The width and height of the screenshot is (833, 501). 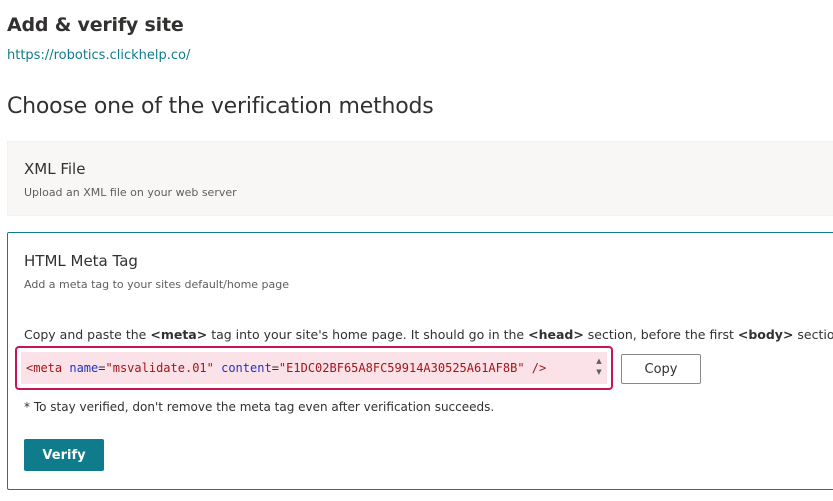 What do you see at coordinates (246, 368) in the screenshot?
I see `meta-content-attr: content` at bounding box center [246, 368].